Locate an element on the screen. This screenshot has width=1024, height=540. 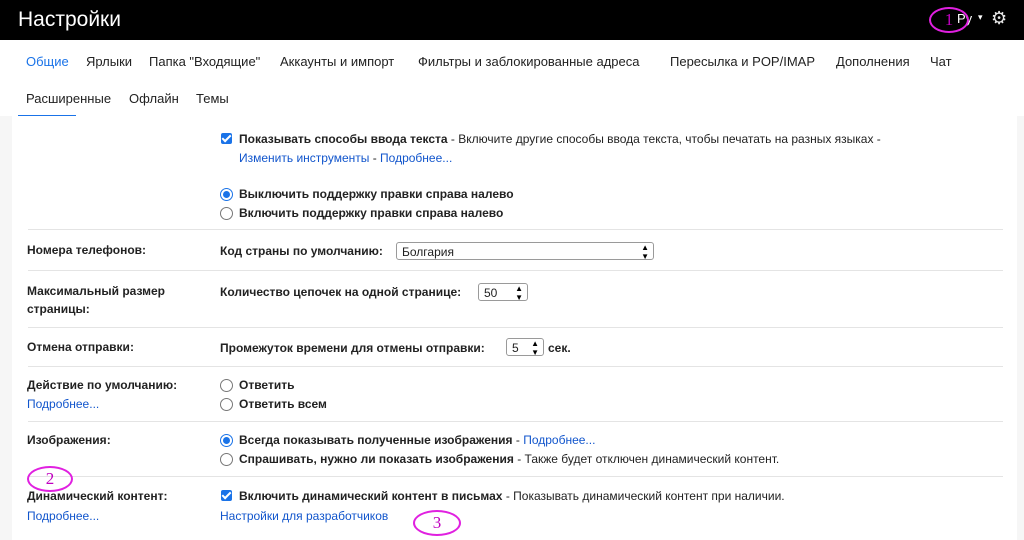
change-tools-link: Изменить инструменты is located at coordinates (304, 158).